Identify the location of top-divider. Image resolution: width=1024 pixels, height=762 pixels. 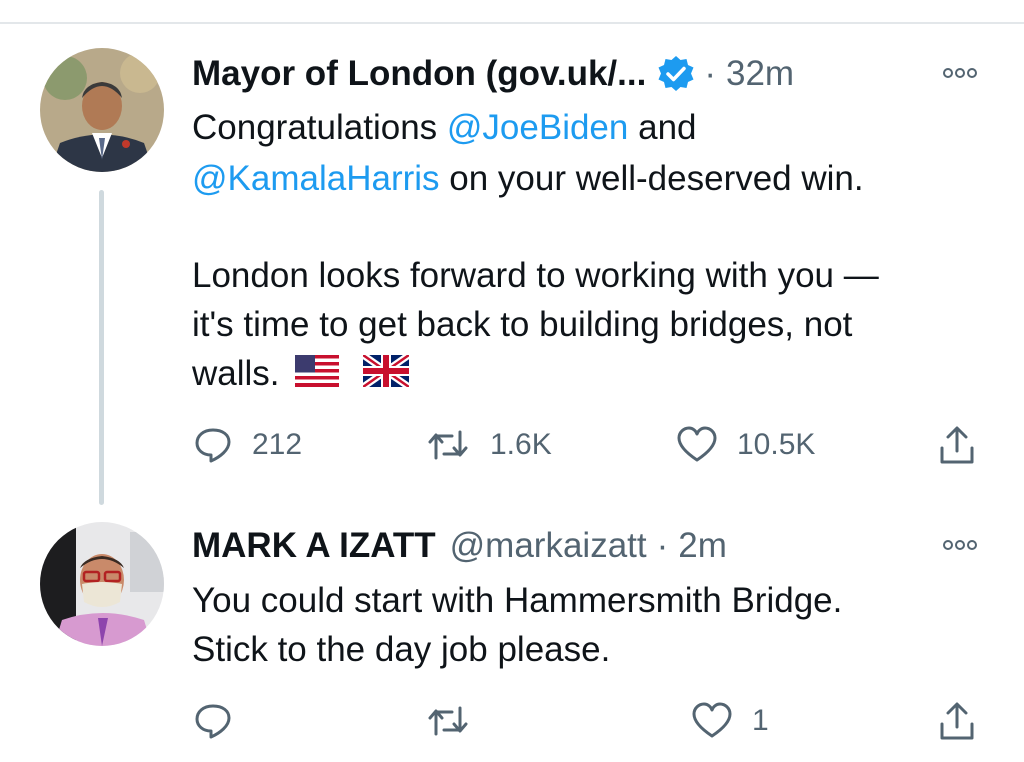
(512, 23).